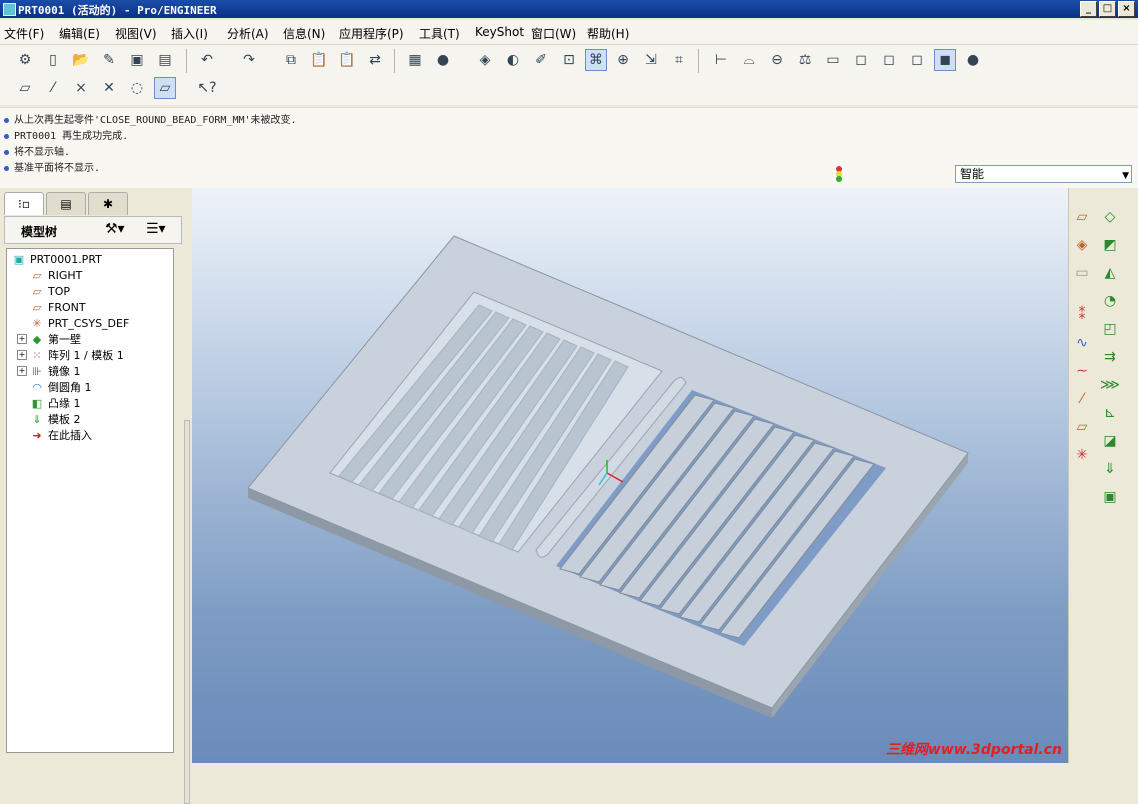  Describe the element at coordinates (485, 60) in the screenshot. I see `saved-views-icon: ◈` at that location.